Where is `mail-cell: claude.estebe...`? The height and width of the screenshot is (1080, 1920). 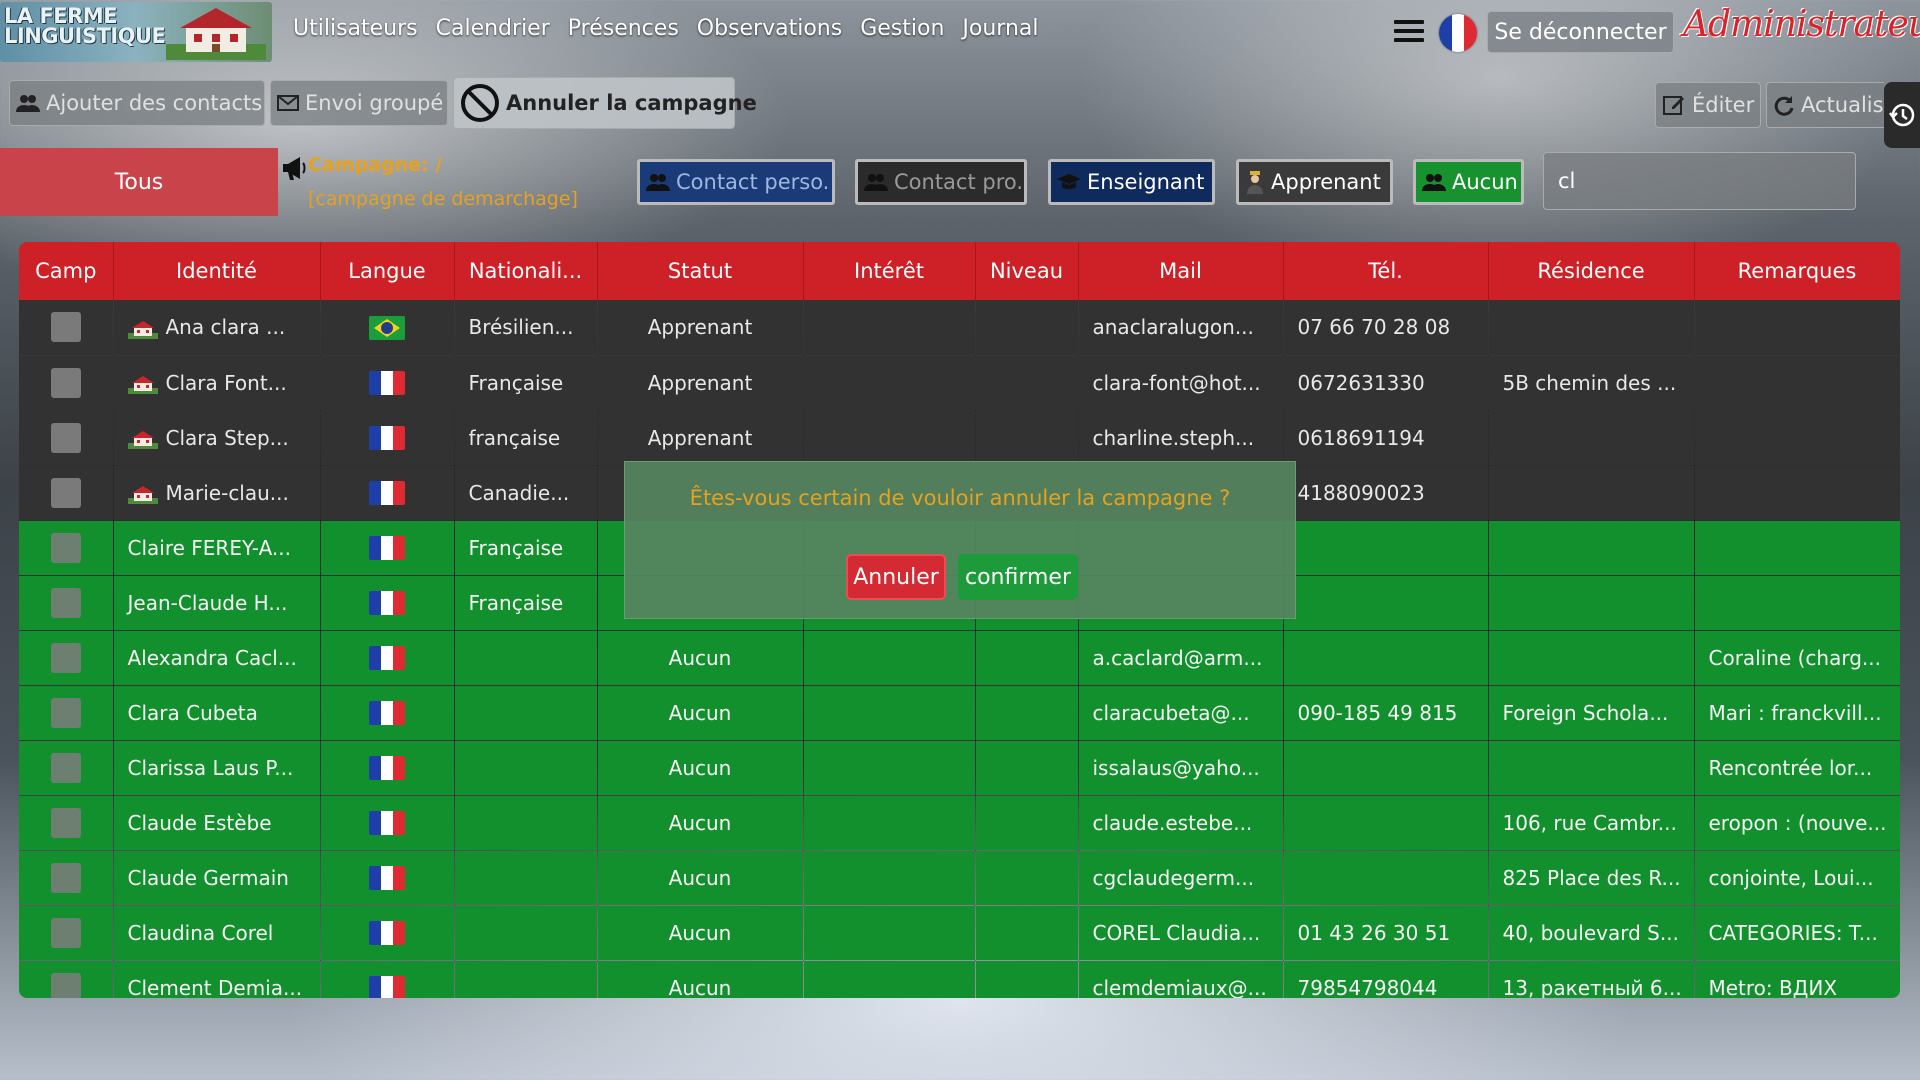 mail-cell: claude.estebe... is located at coordinates (1181, 823).